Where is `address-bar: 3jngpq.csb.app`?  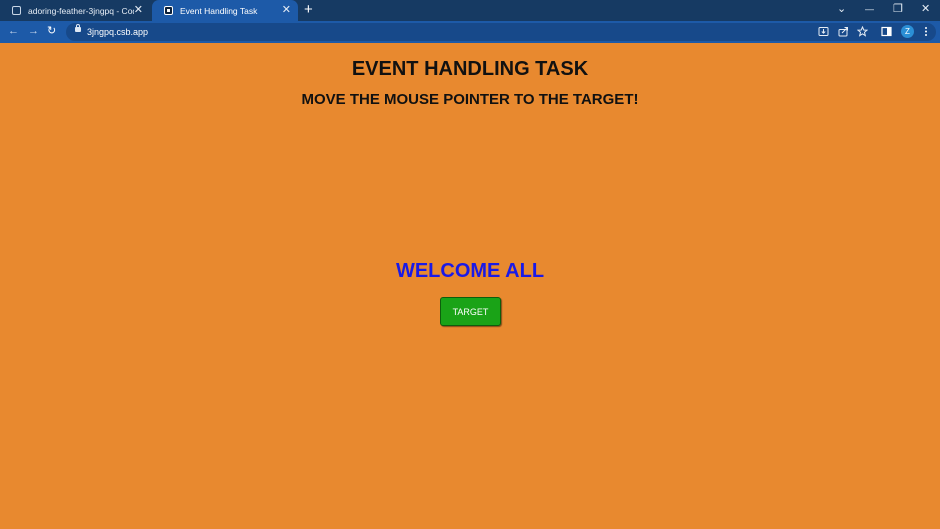
address-bar: 3jngpq.csb.app is located at coordinates (501, 32).